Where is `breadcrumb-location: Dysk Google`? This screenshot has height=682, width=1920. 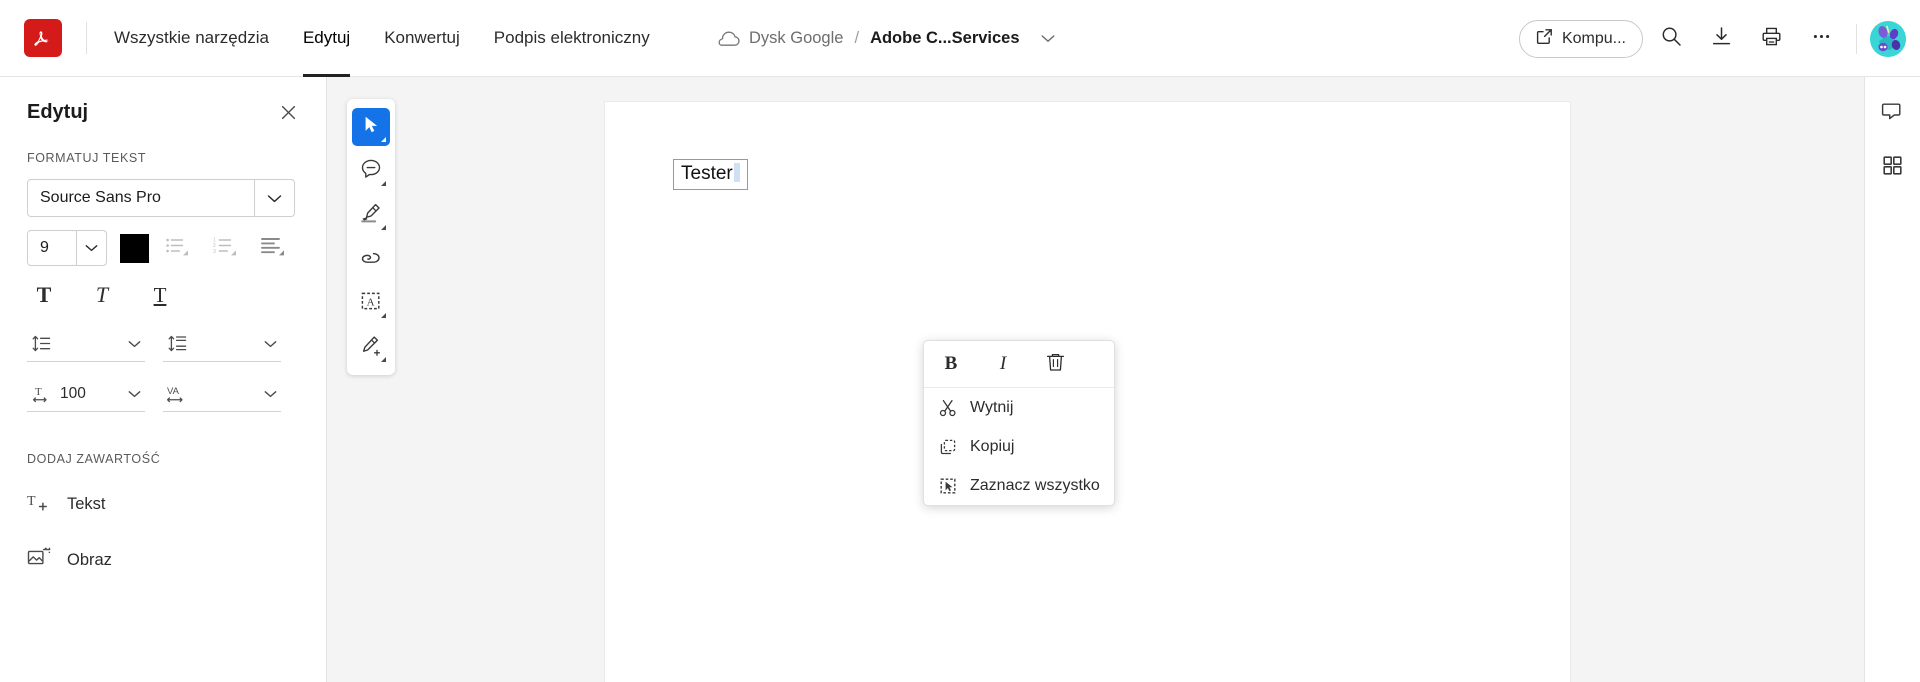 breadcrumb-location: Dysk Google is located at coordinates (796, 38).